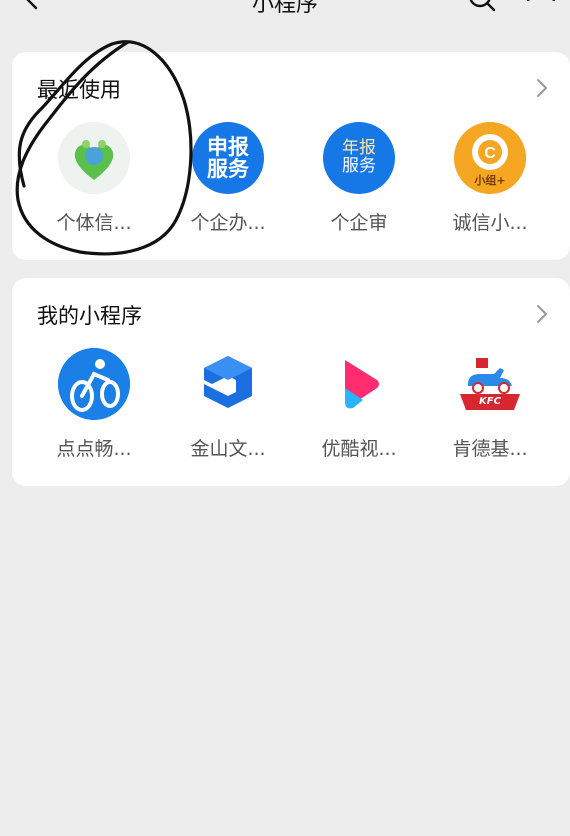 The height and width of the screenshot is (836, 570). I want to click on app-label: 个企审, so click(359, 223).